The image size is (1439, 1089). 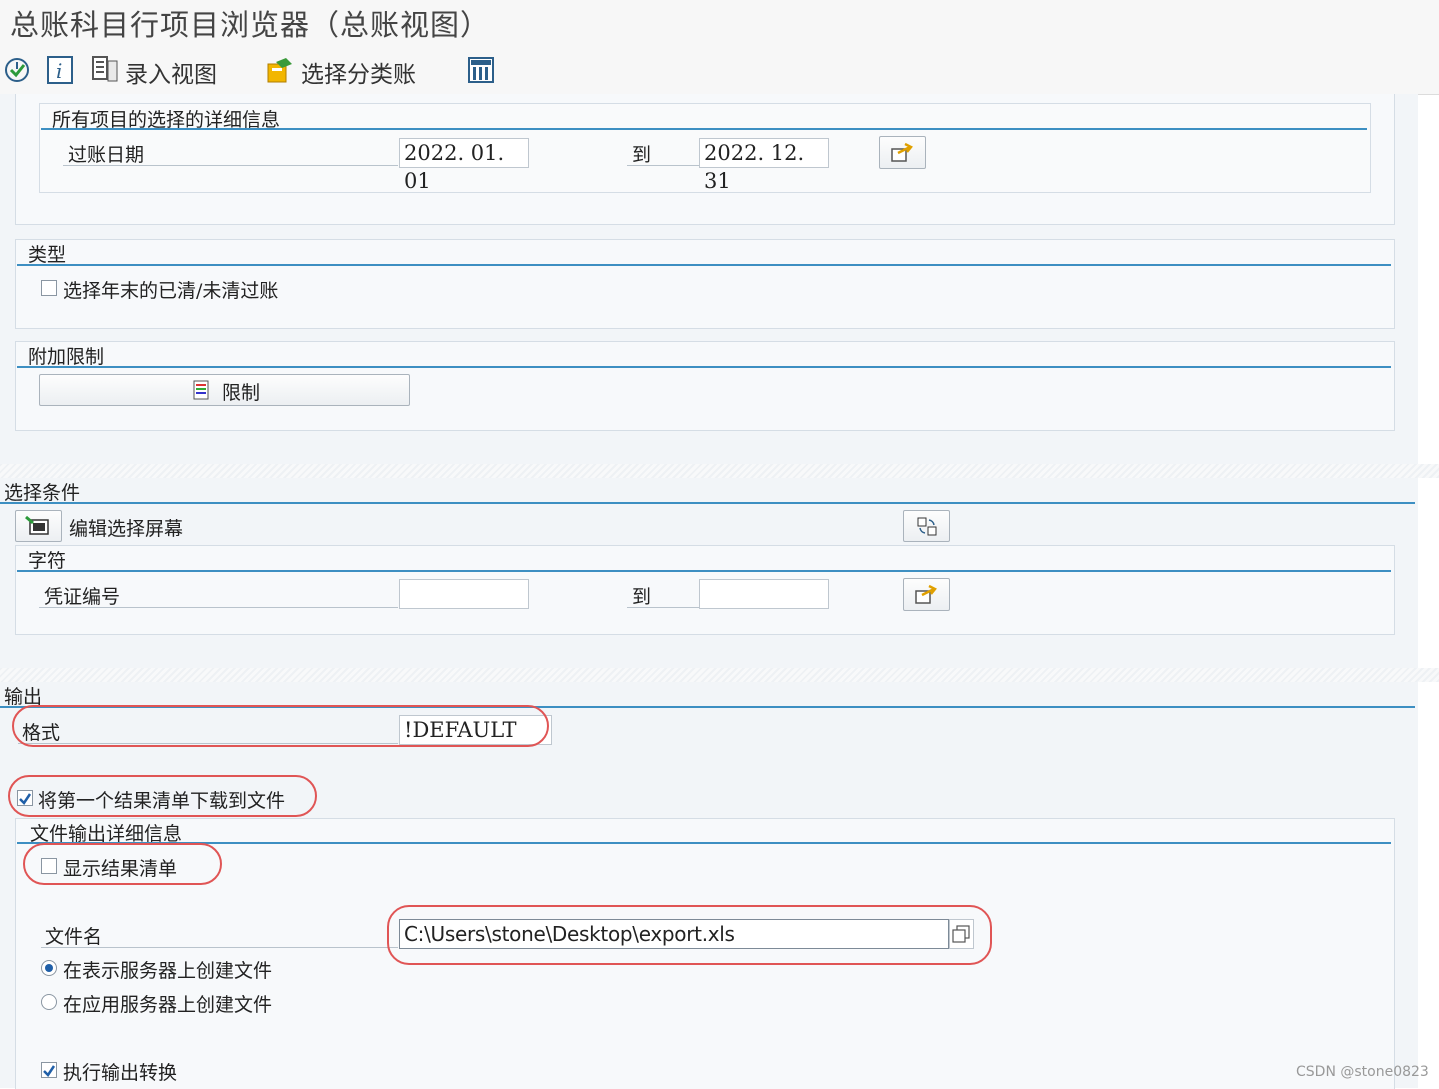 What do you see at coordinates (122, 864) in the screenshot?
I see `highlight-show-result` at bounding box center [122, 864].